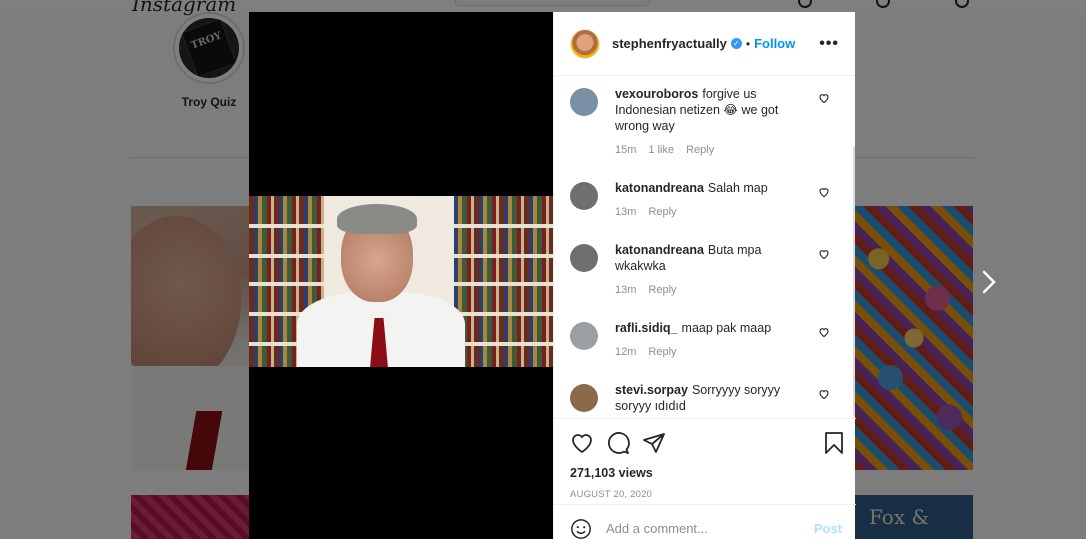 Image resolution: width=1086 pixels, height=539 pixels. I want to click on comment-icon, so click(618, 443).